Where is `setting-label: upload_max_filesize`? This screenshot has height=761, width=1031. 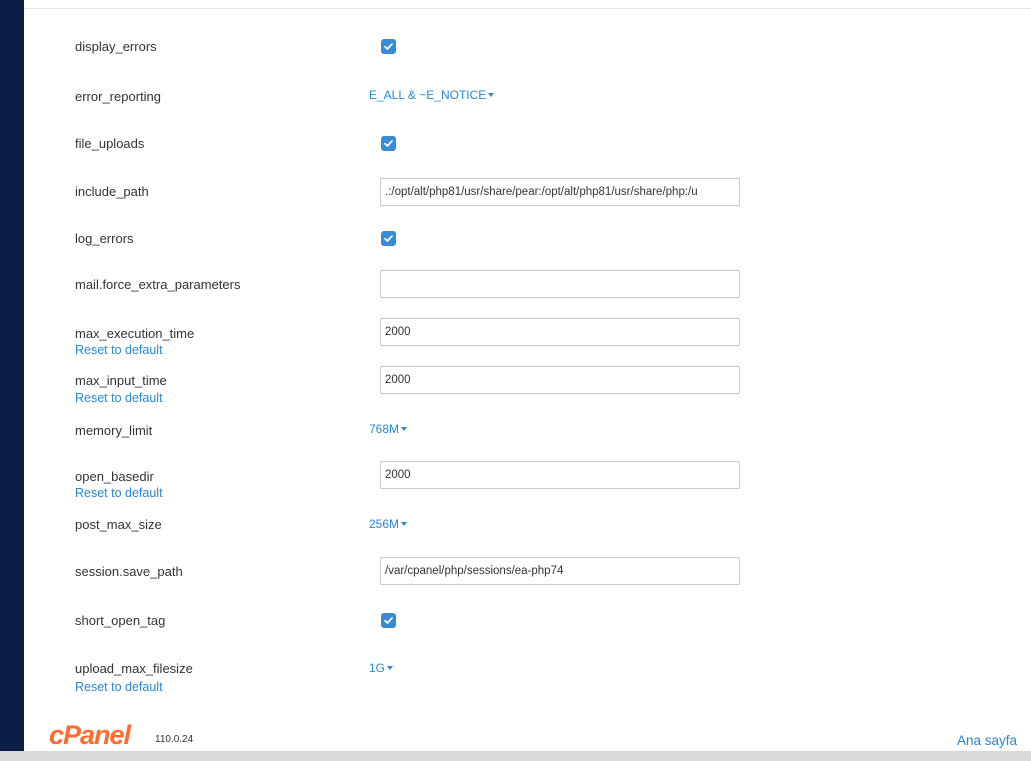
setting-label: upload_max_filesize is located at coordinates (134, 668).